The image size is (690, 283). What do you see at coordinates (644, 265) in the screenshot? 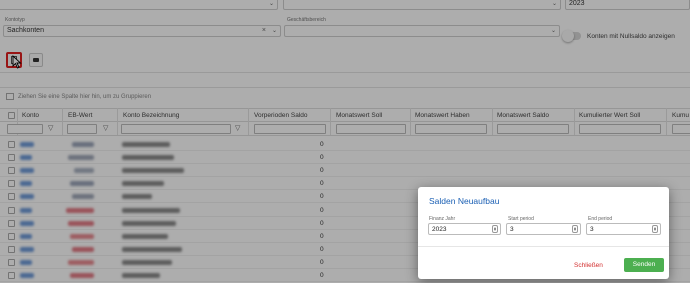
I see `send-button: Senden` at bounding box center [644, 265].